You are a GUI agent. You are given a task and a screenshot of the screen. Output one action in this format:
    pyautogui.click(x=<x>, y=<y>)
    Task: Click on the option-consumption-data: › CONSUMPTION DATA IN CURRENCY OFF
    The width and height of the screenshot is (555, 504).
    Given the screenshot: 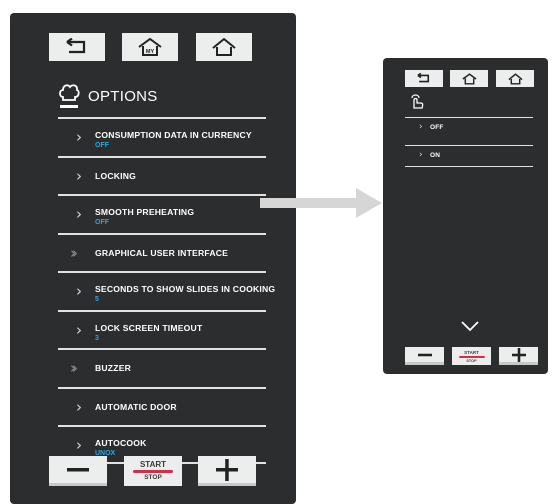 What is the action you would take?
    pyautogui.click(x=162, y=136)
    